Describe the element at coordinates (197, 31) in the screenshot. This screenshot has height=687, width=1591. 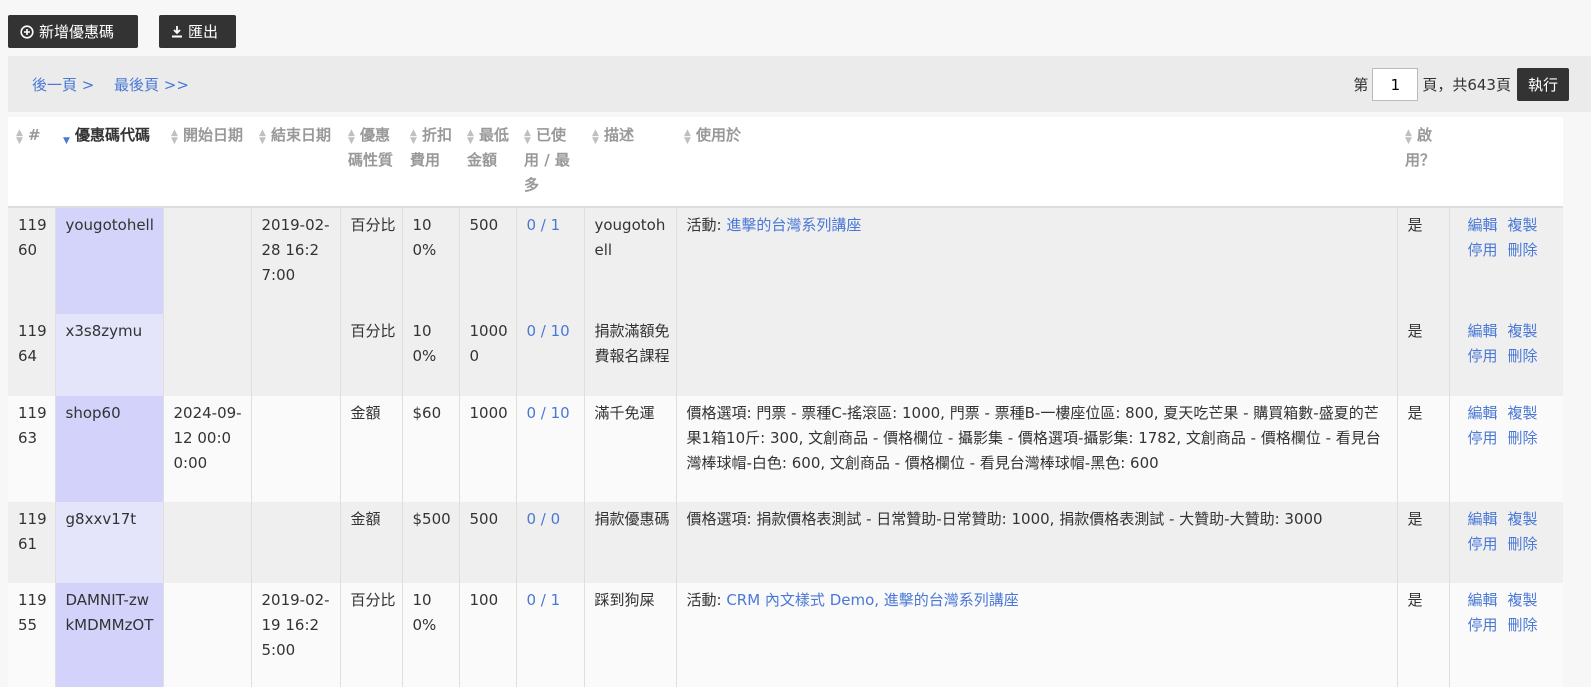
I see `export-button: 匯出` at that location.